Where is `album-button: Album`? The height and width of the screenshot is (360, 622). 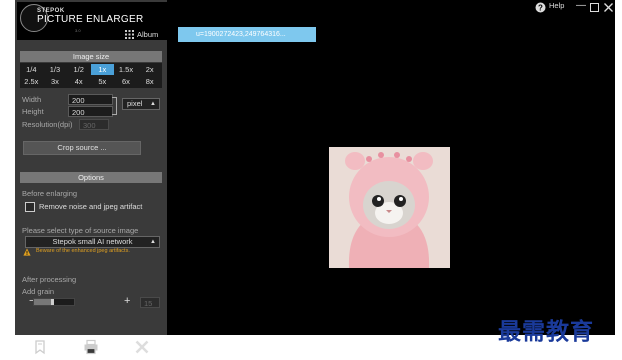 album-button: Album is located at coordinates (147, 34).